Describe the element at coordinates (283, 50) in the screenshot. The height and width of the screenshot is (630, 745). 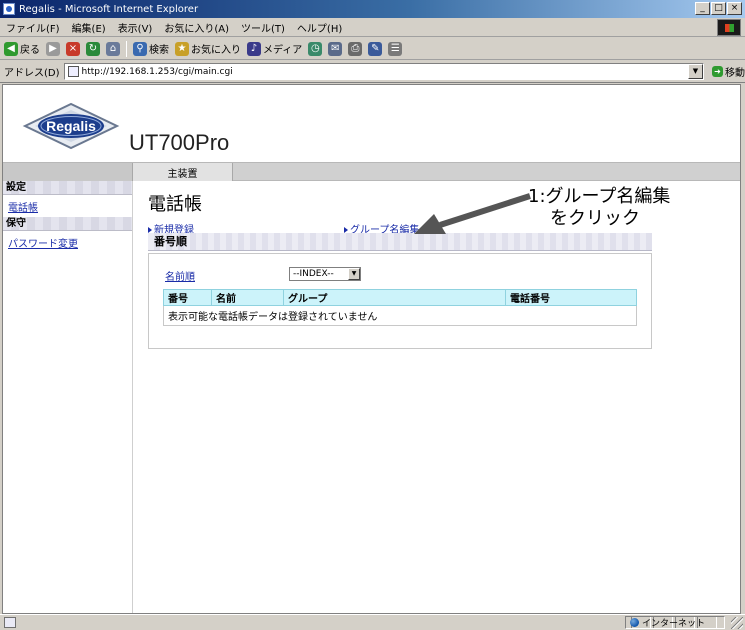
I see `media-label: メディア` at that location.